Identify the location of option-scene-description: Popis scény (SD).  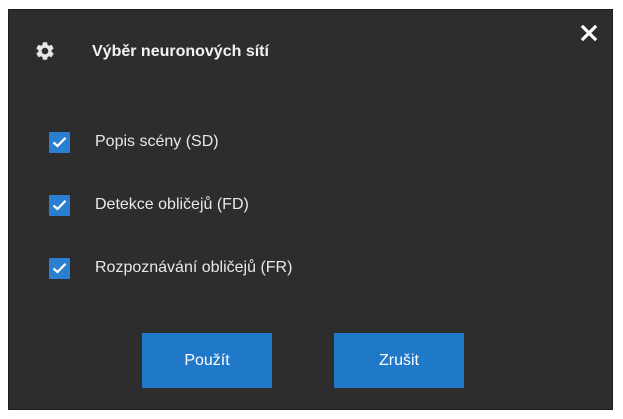
(134, 142).